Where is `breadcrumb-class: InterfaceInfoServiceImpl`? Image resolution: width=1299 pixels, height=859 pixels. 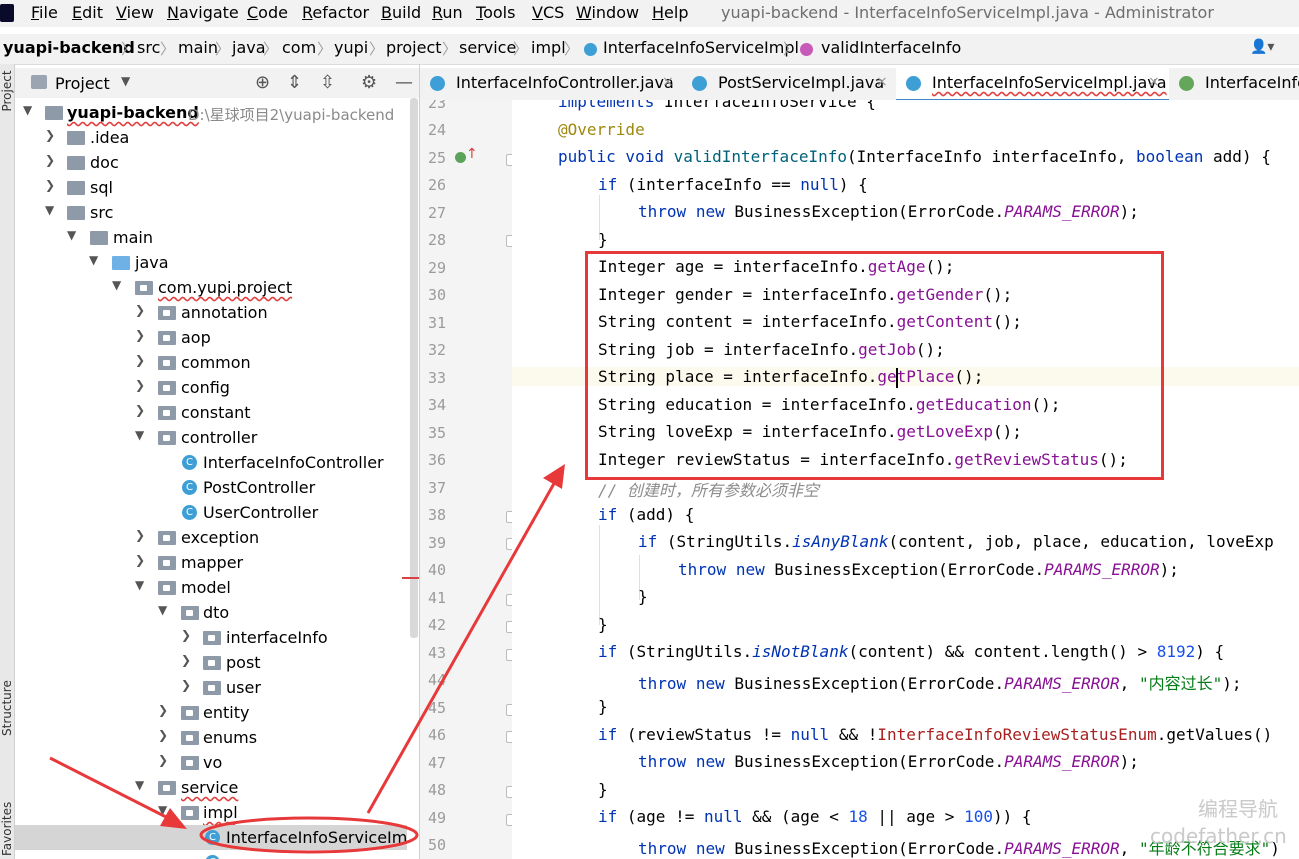
breadcrumb-class: InterfaceInfoServiceImpl is located at coordinates (701, 47).